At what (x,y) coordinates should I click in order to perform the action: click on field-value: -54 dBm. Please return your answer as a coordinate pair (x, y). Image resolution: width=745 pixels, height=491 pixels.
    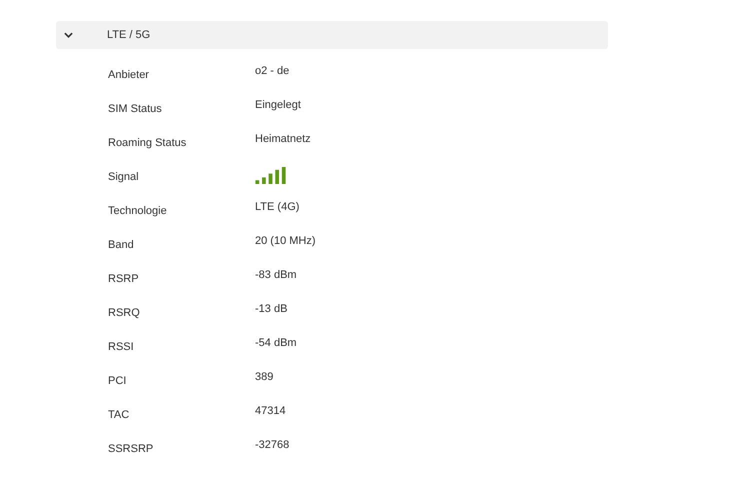
    Looking at the image, I should click on (276, 343).